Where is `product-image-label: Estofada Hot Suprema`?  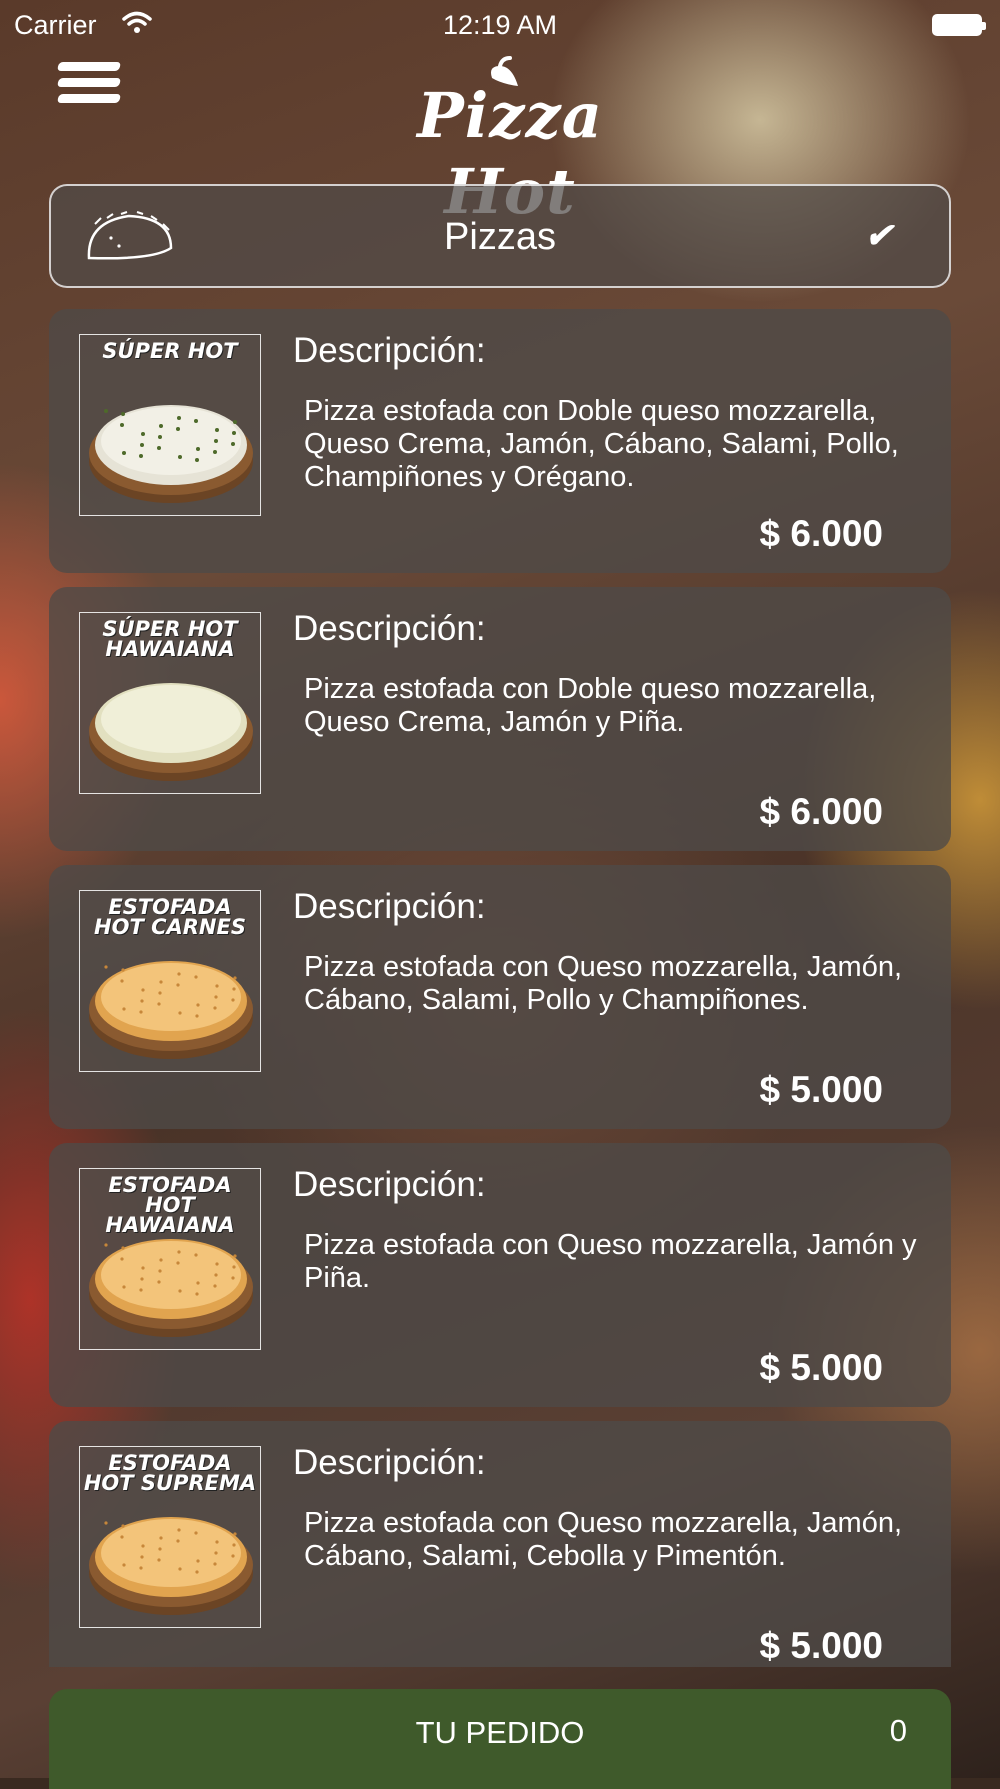
product-image-label: Estofada Hot Suprema is located at coordinates (170, 1473).